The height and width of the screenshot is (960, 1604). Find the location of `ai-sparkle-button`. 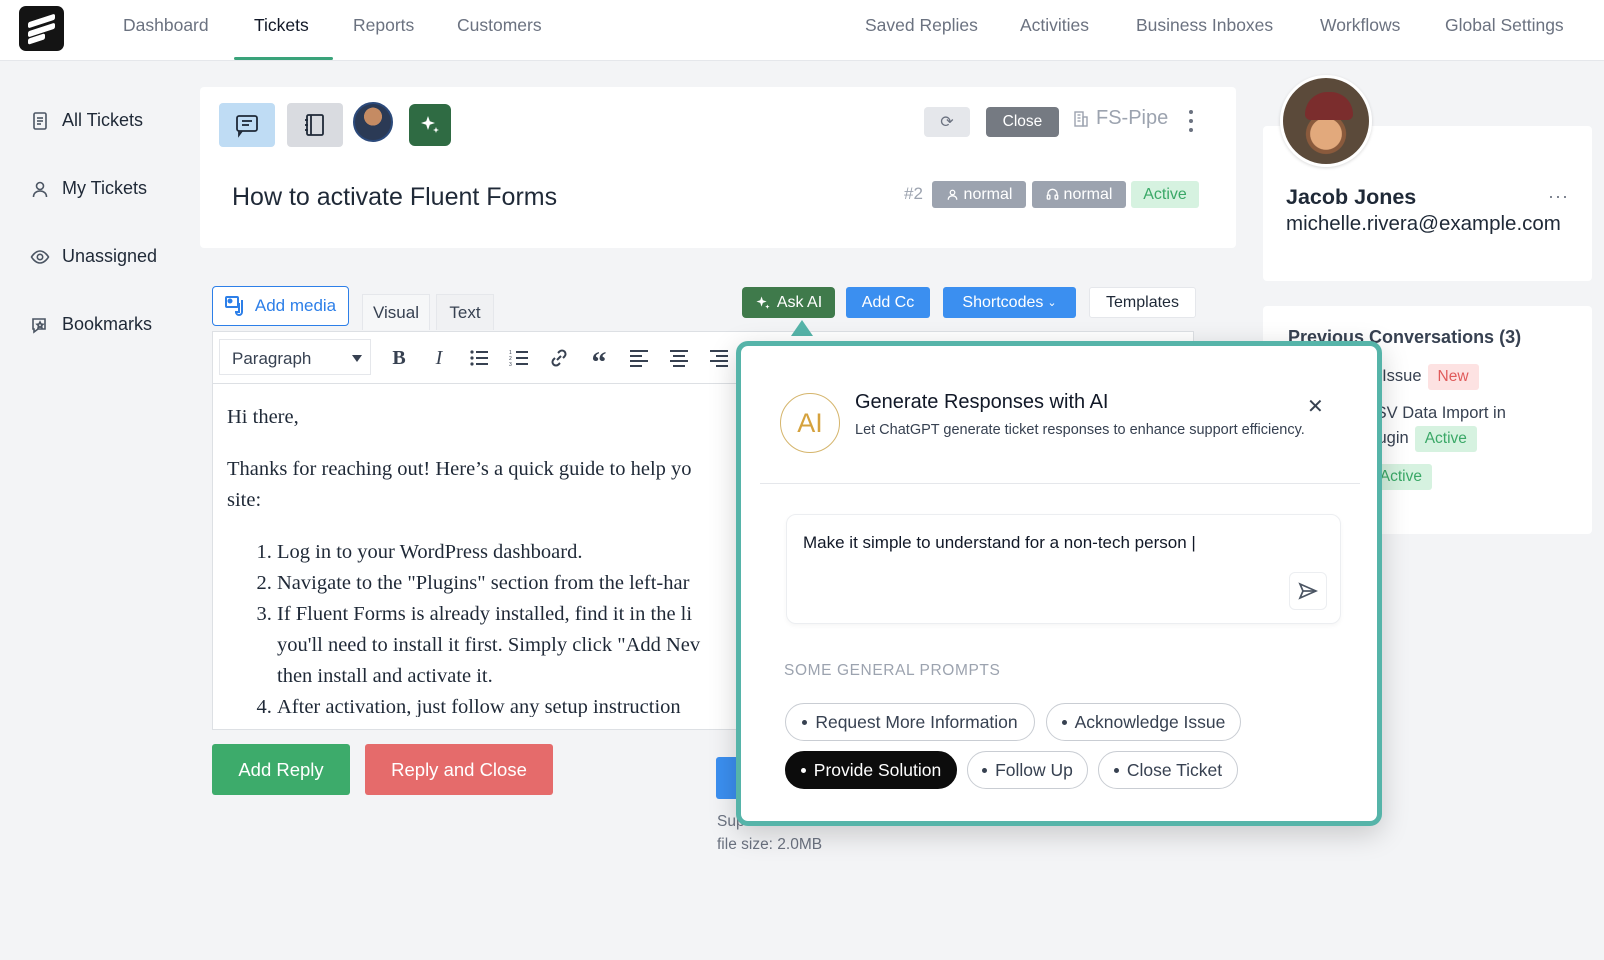

ai-sparkle-button is located at coordinates (430, 125).